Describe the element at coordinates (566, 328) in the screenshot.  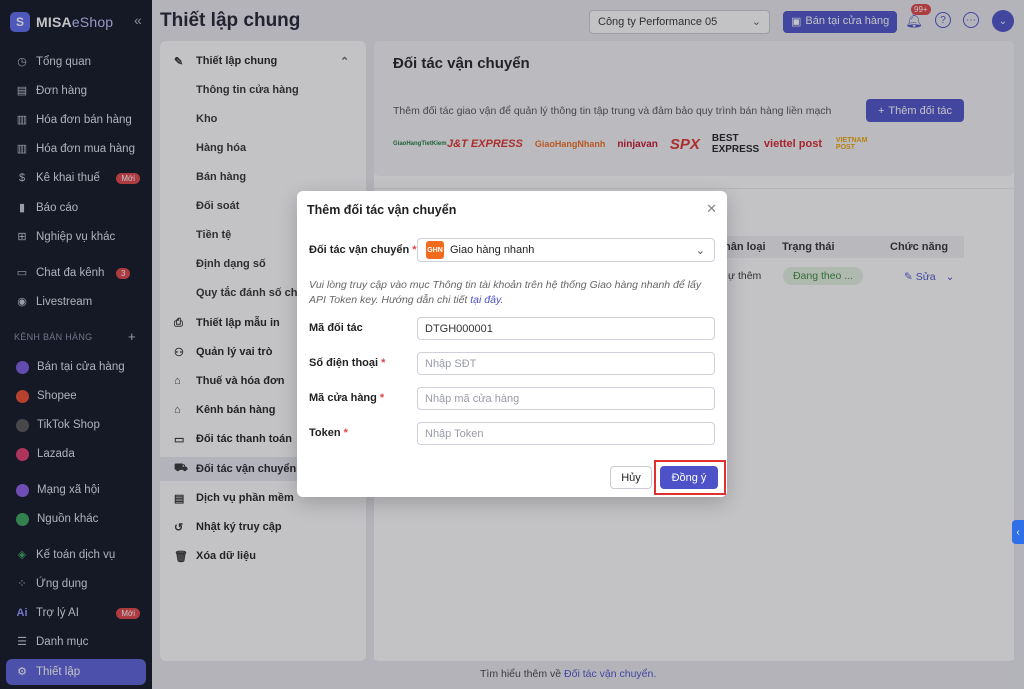
I see `partner-code-input` at that location.